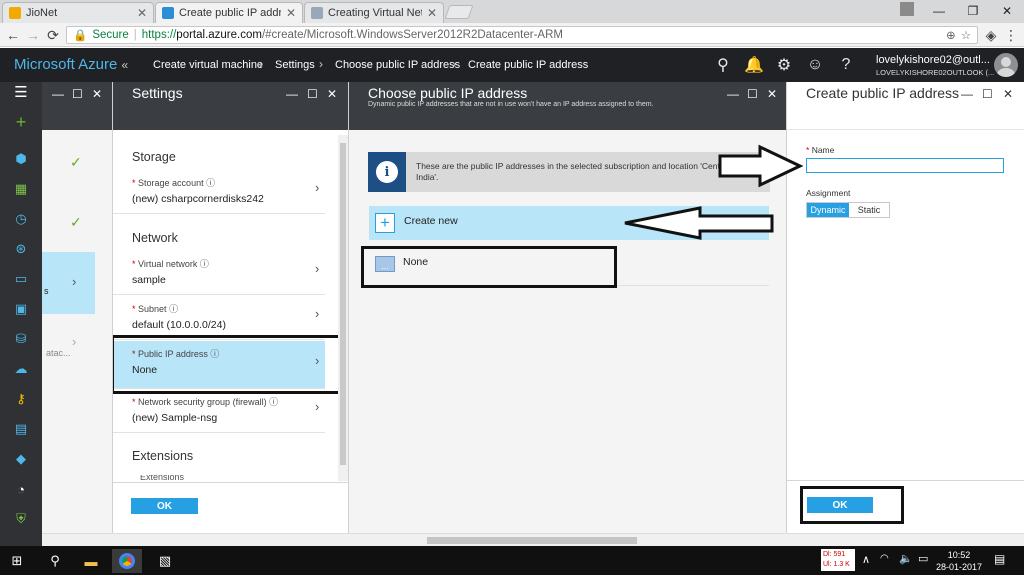  What do you see at coordinates (165, 561) in the screenshot?
I see `photos-icon: ▧` at bounding box center [165, 561].